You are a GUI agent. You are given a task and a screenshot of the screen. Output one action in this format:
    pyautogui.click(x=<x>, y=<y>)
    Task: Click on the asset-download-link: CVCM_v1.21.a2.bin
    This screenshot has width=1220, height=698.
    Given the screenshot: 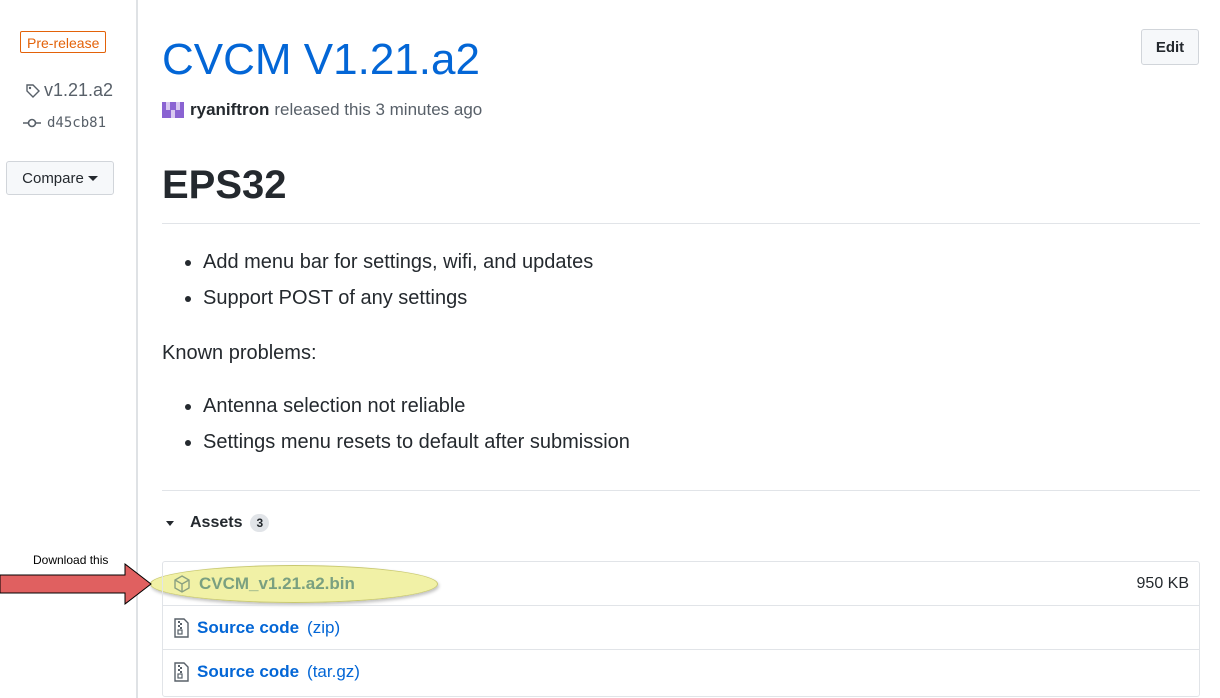 What is the action you would take?
    pyautogui.click(x=264, y=584)
    